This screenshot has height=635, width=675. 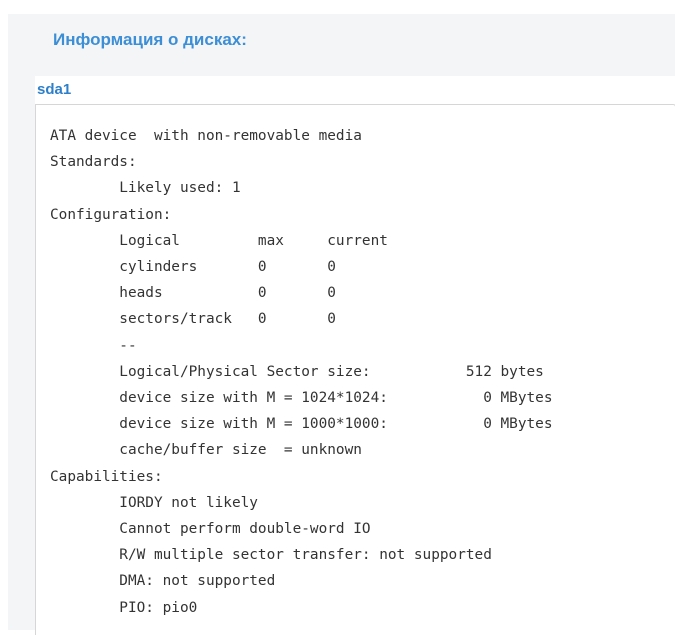 I want to click on disk-header: sda1, so click(x=355, y=90).